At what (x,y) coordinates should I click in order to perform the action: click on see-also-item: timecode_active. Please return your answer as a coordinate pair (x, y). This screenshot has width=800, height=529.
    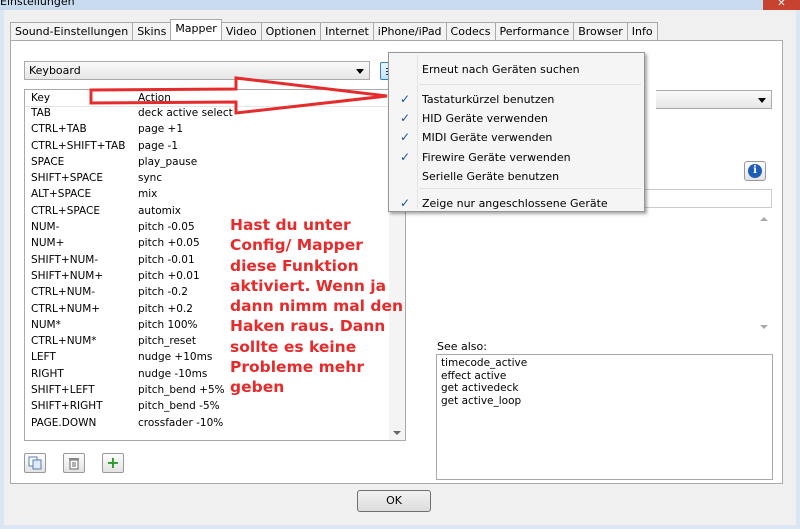
    Looking at the image, I should click on (604, 363).